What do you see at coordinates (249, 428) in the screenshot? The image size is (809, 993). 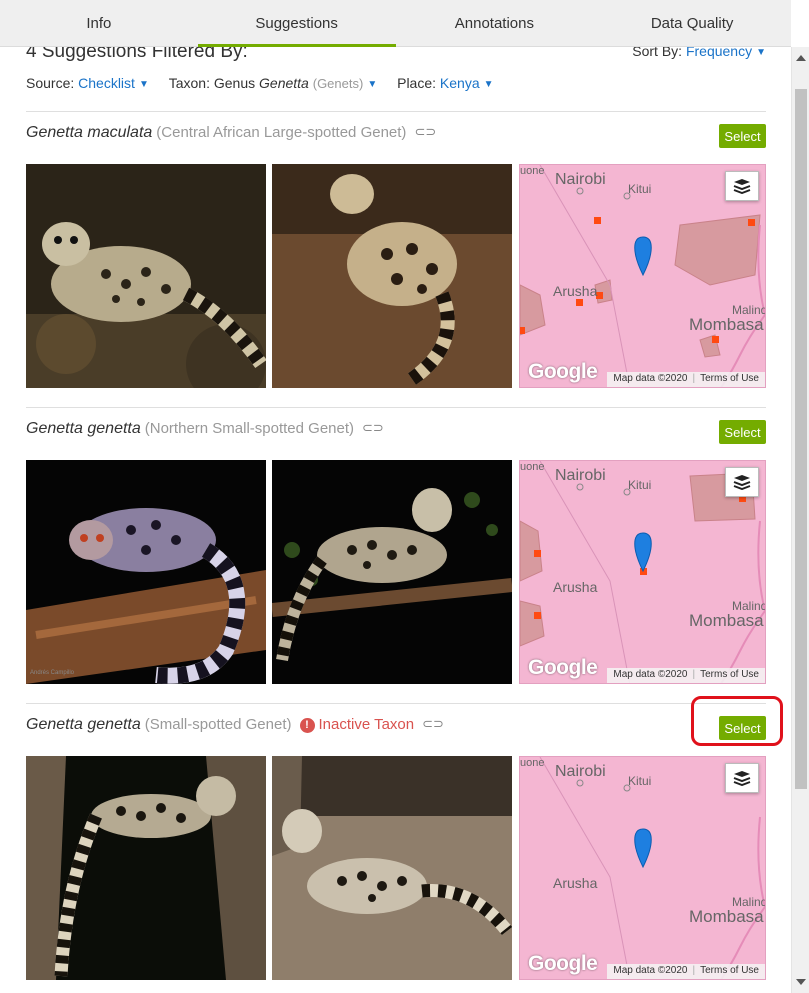 I see `common-name: (Northern Small-spotted Genet)` at bounding box center [249, 428].